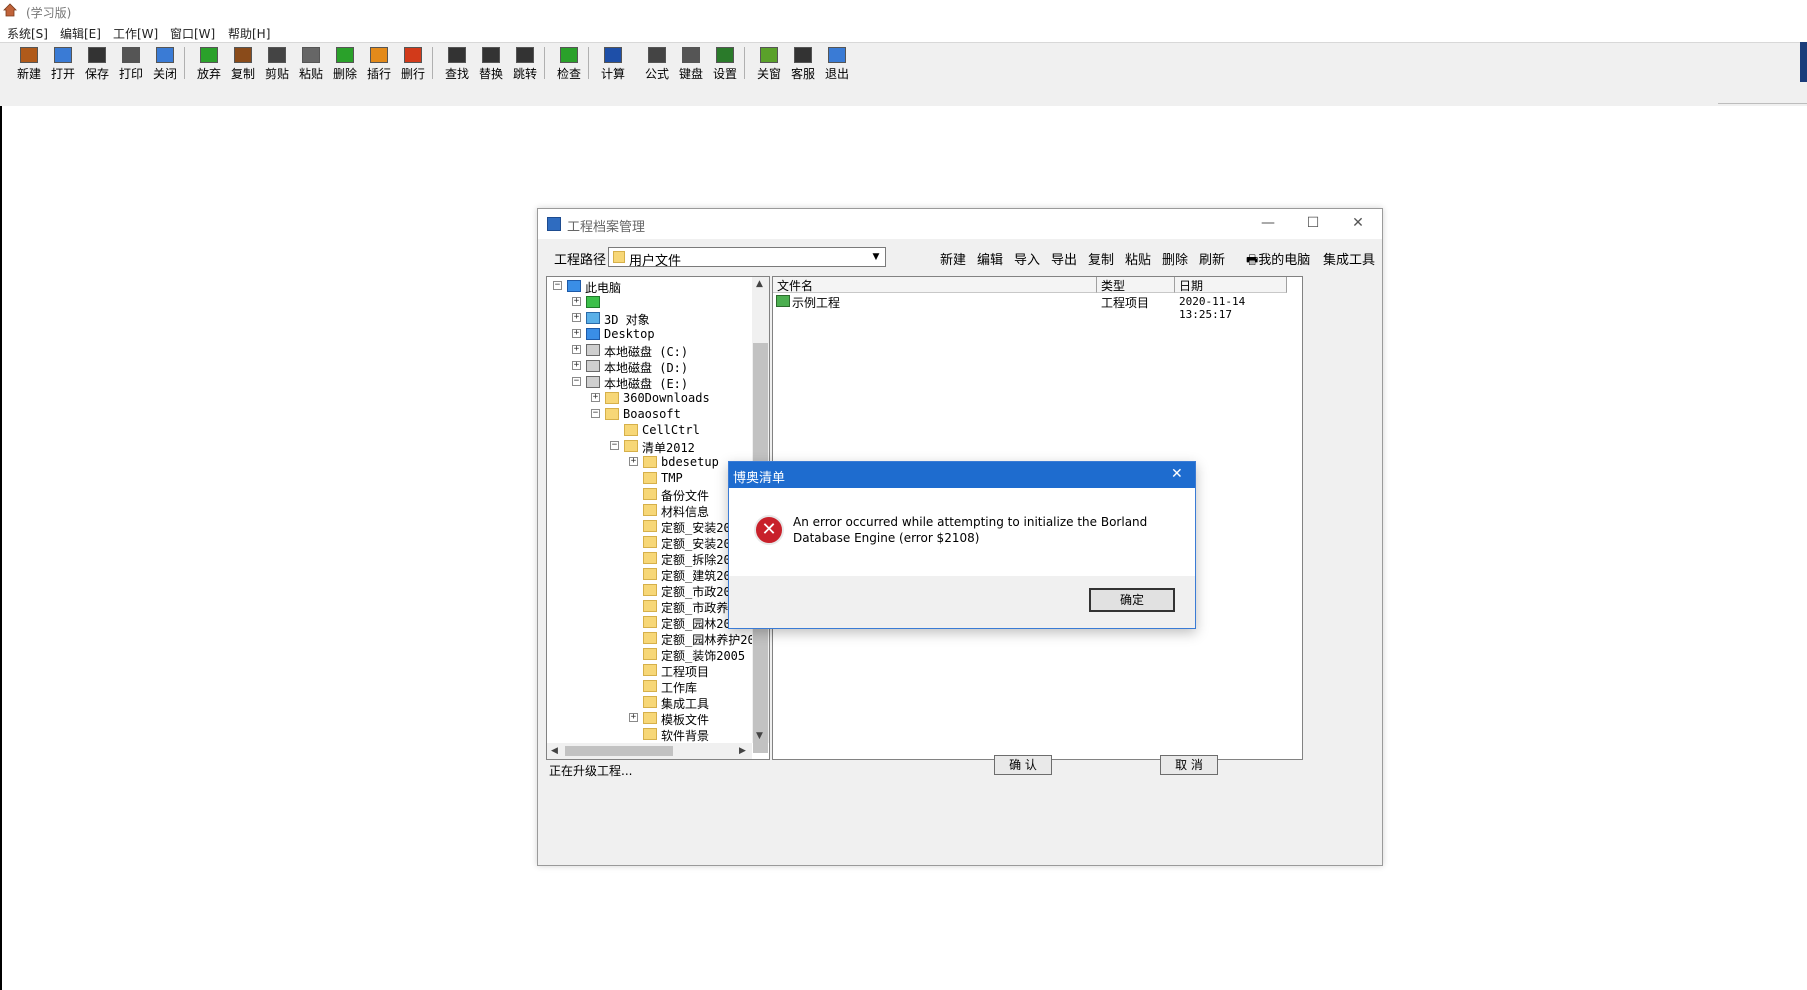  Describe the element at coordinates (953, 258) in the screenshot. I see `action-new: 新建` at that location.